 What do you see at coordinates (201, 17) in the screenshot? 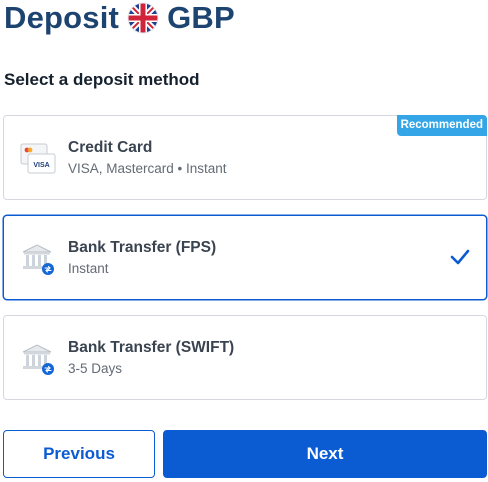
I see `currency-code: GBP` at bounding box center [201, 17].